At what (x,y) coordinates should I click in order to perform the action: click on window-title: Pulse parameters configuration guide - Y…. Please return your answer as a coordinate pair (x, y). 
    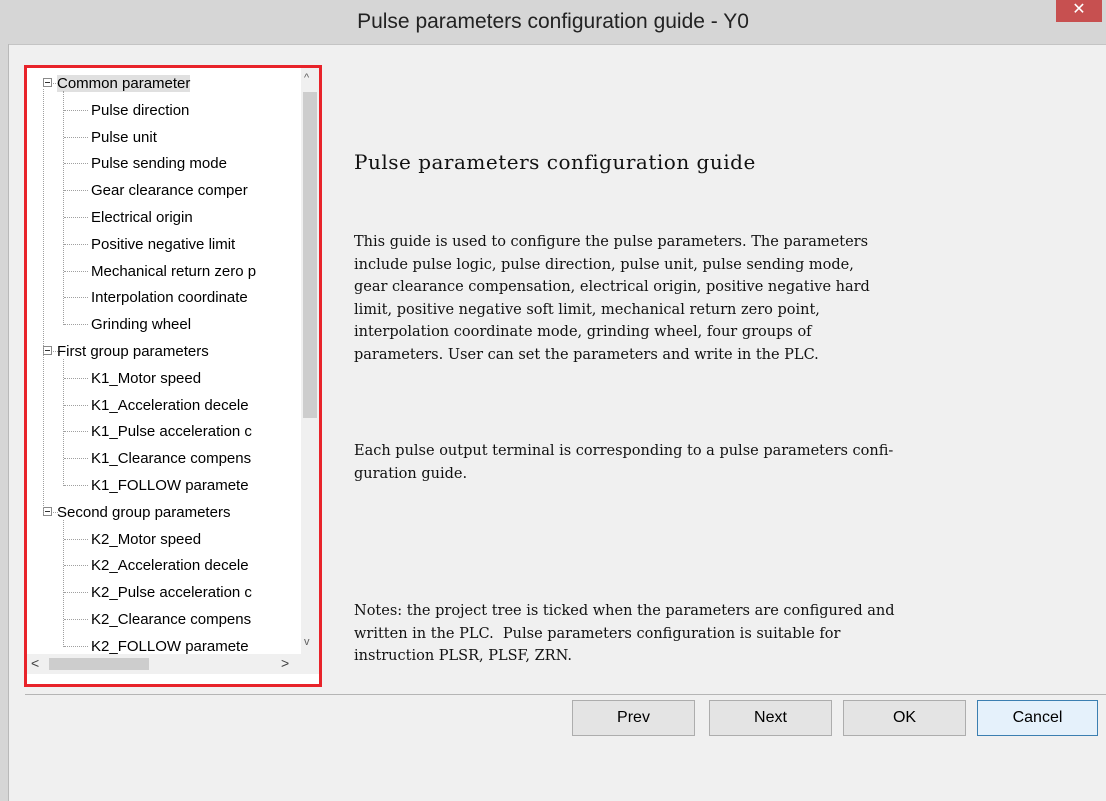
    Looking at the image, I should click on (553, 21).